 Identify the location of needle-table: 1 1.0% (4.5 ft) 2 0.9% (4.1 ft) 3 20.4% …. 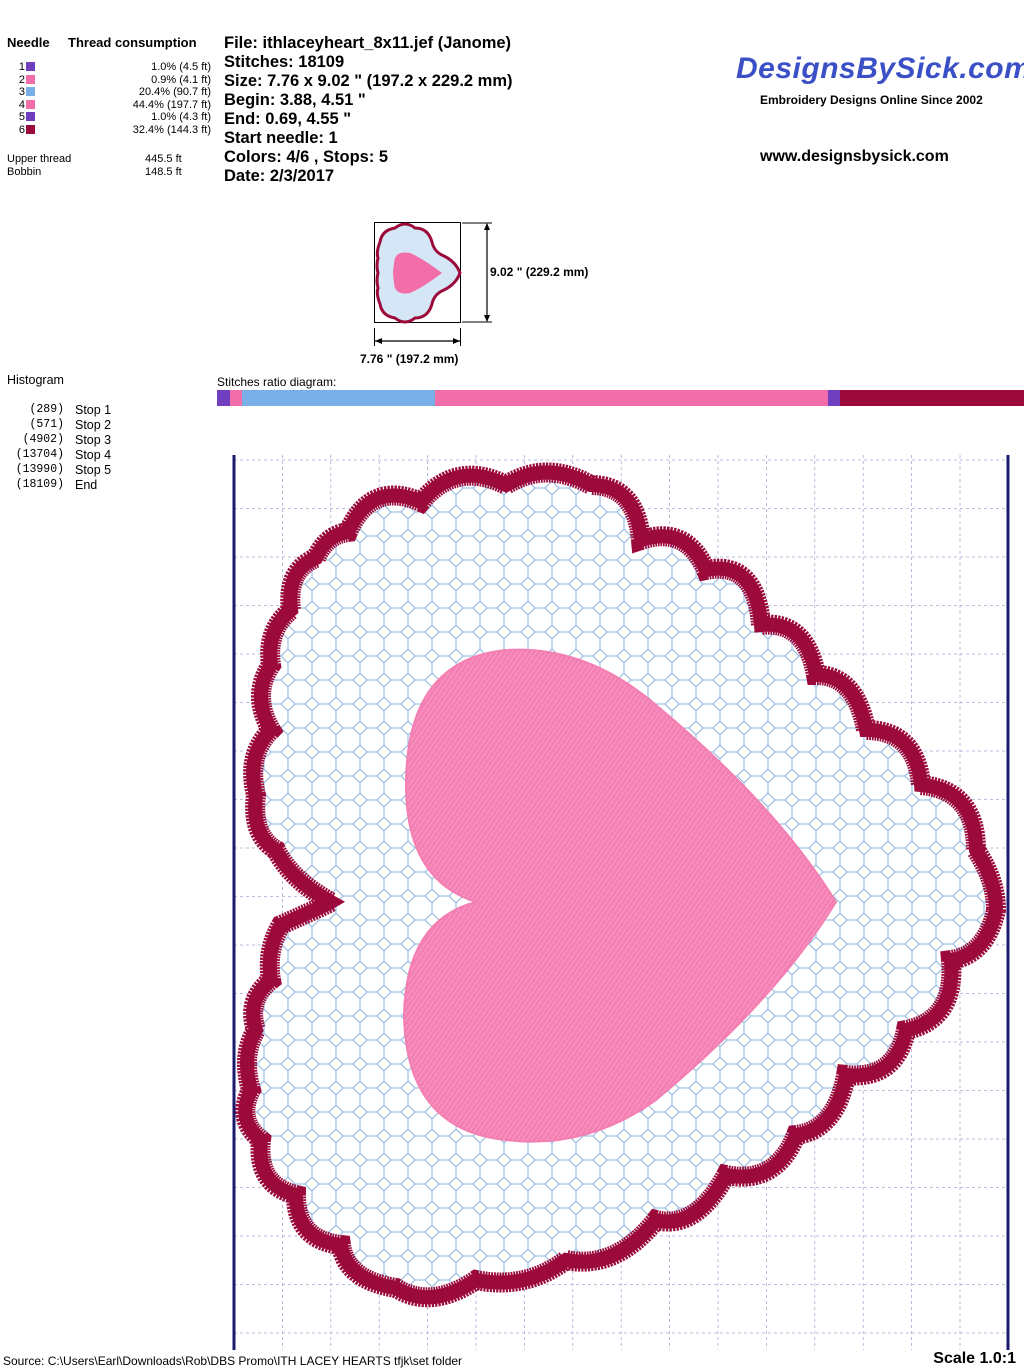
(109, 98).